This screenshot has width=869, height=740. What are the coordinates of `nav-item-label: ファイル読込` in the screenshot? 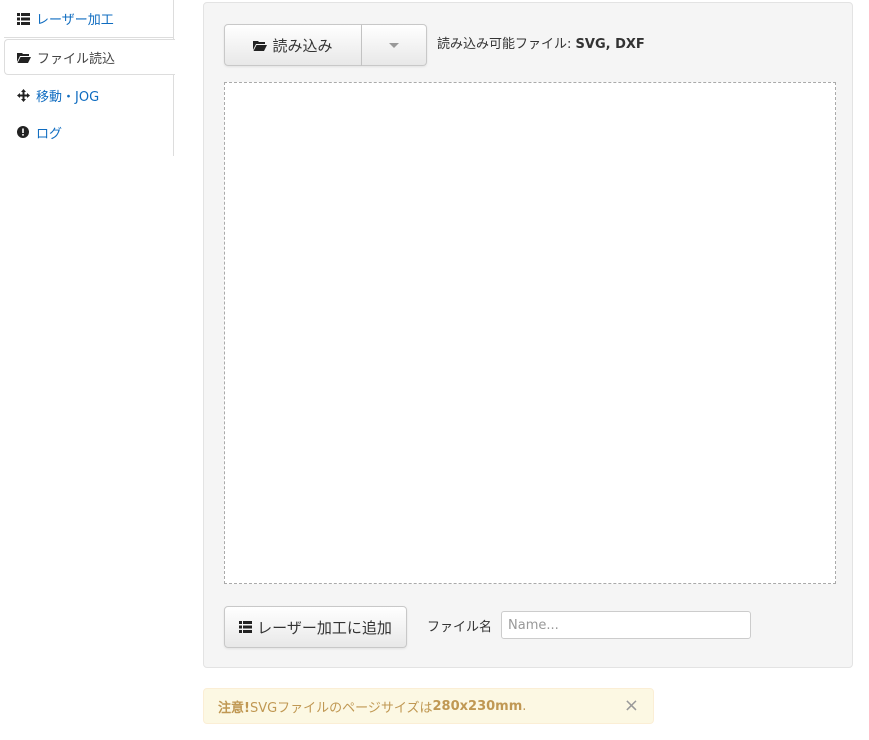 It's located at (76, 59).